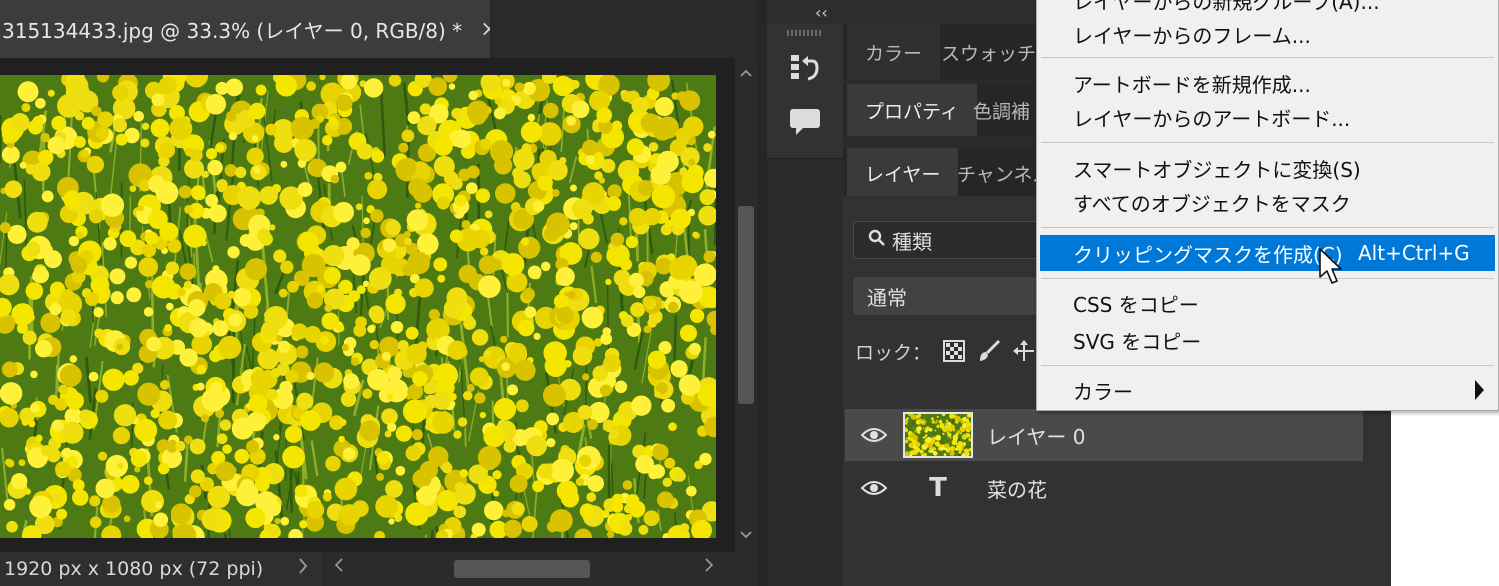  What do you see at coordinates (709, 567) in the screenshot?
I see `scroll-right-arrow` at bounding box center [709, 567].